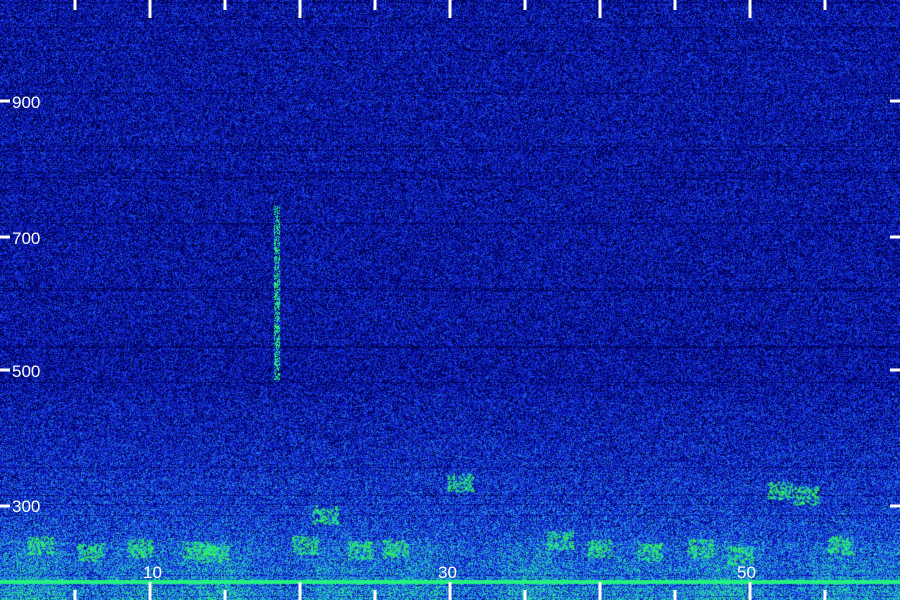  What do you see at coordinates (26, 506) in the screenshot?
I see `y-tick-label: 300` at bounding box center [26, 506].